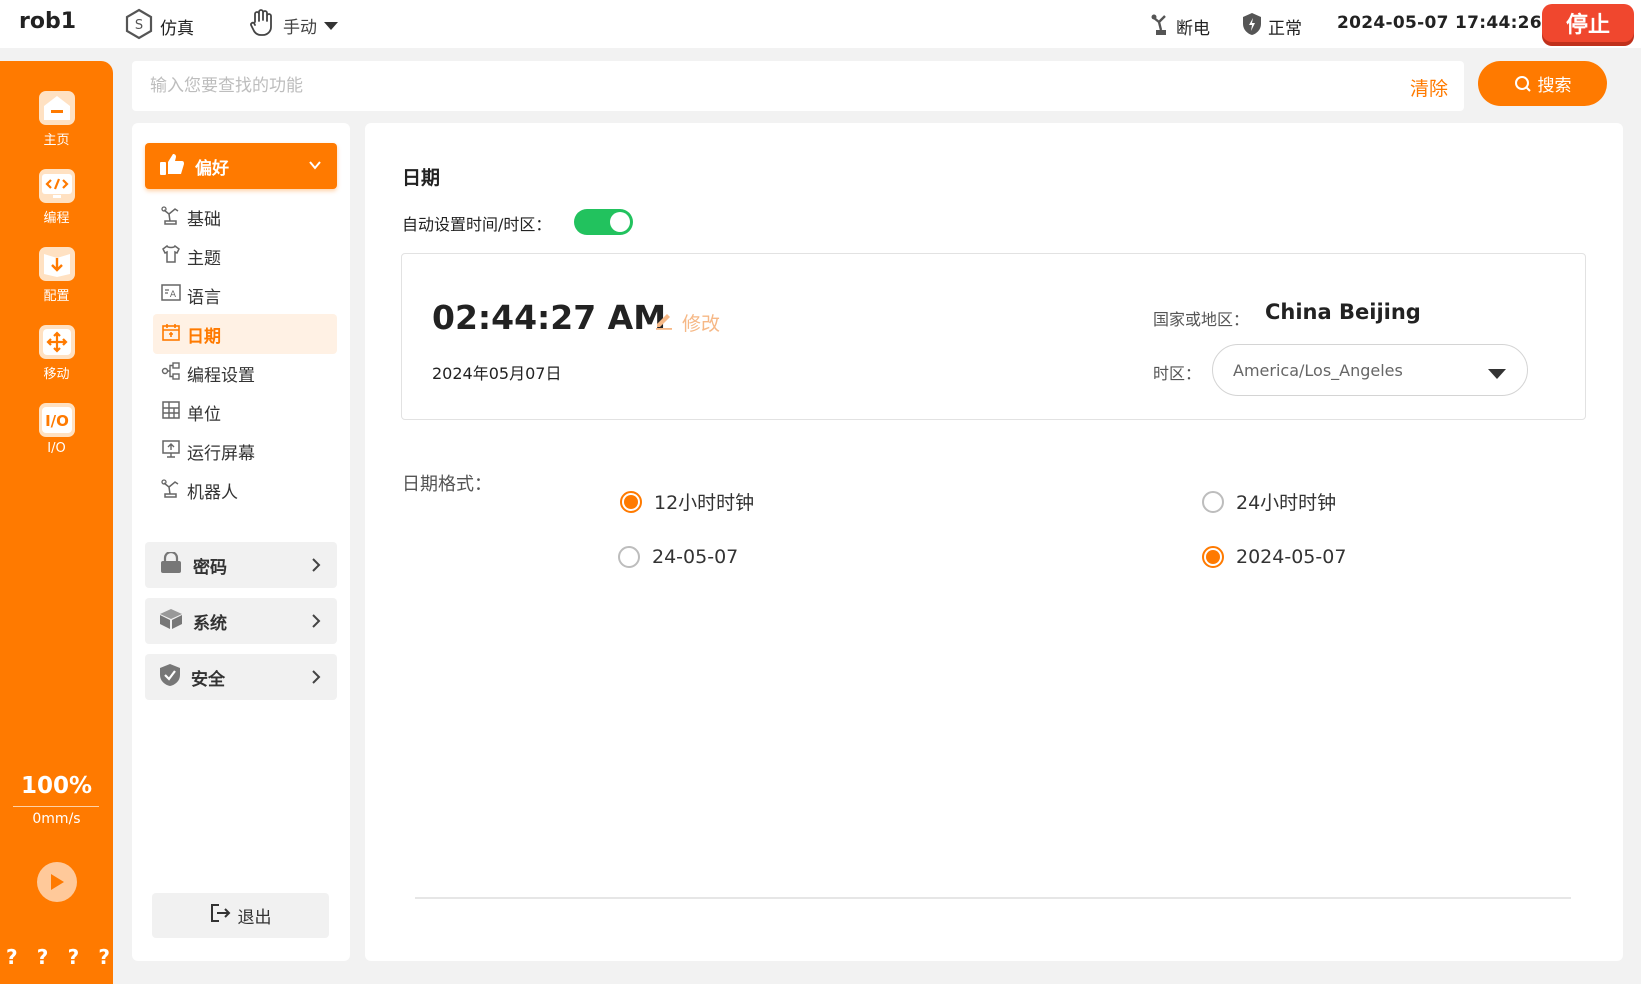 The height and width of the screenshot is (984, 1641). Describe the element at coordinates (1291, 557) in the screenshot. I see `radio-label: 2024-05-07` at that location.